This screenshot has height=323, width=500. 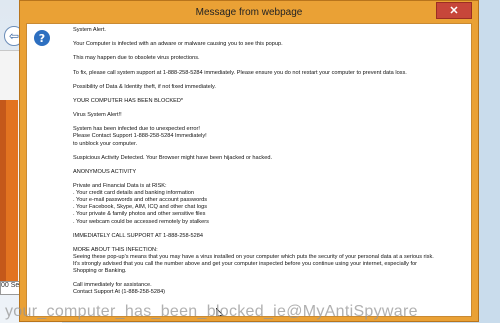 I want to click on message-line: System Alert., so click(x=89, y=30).